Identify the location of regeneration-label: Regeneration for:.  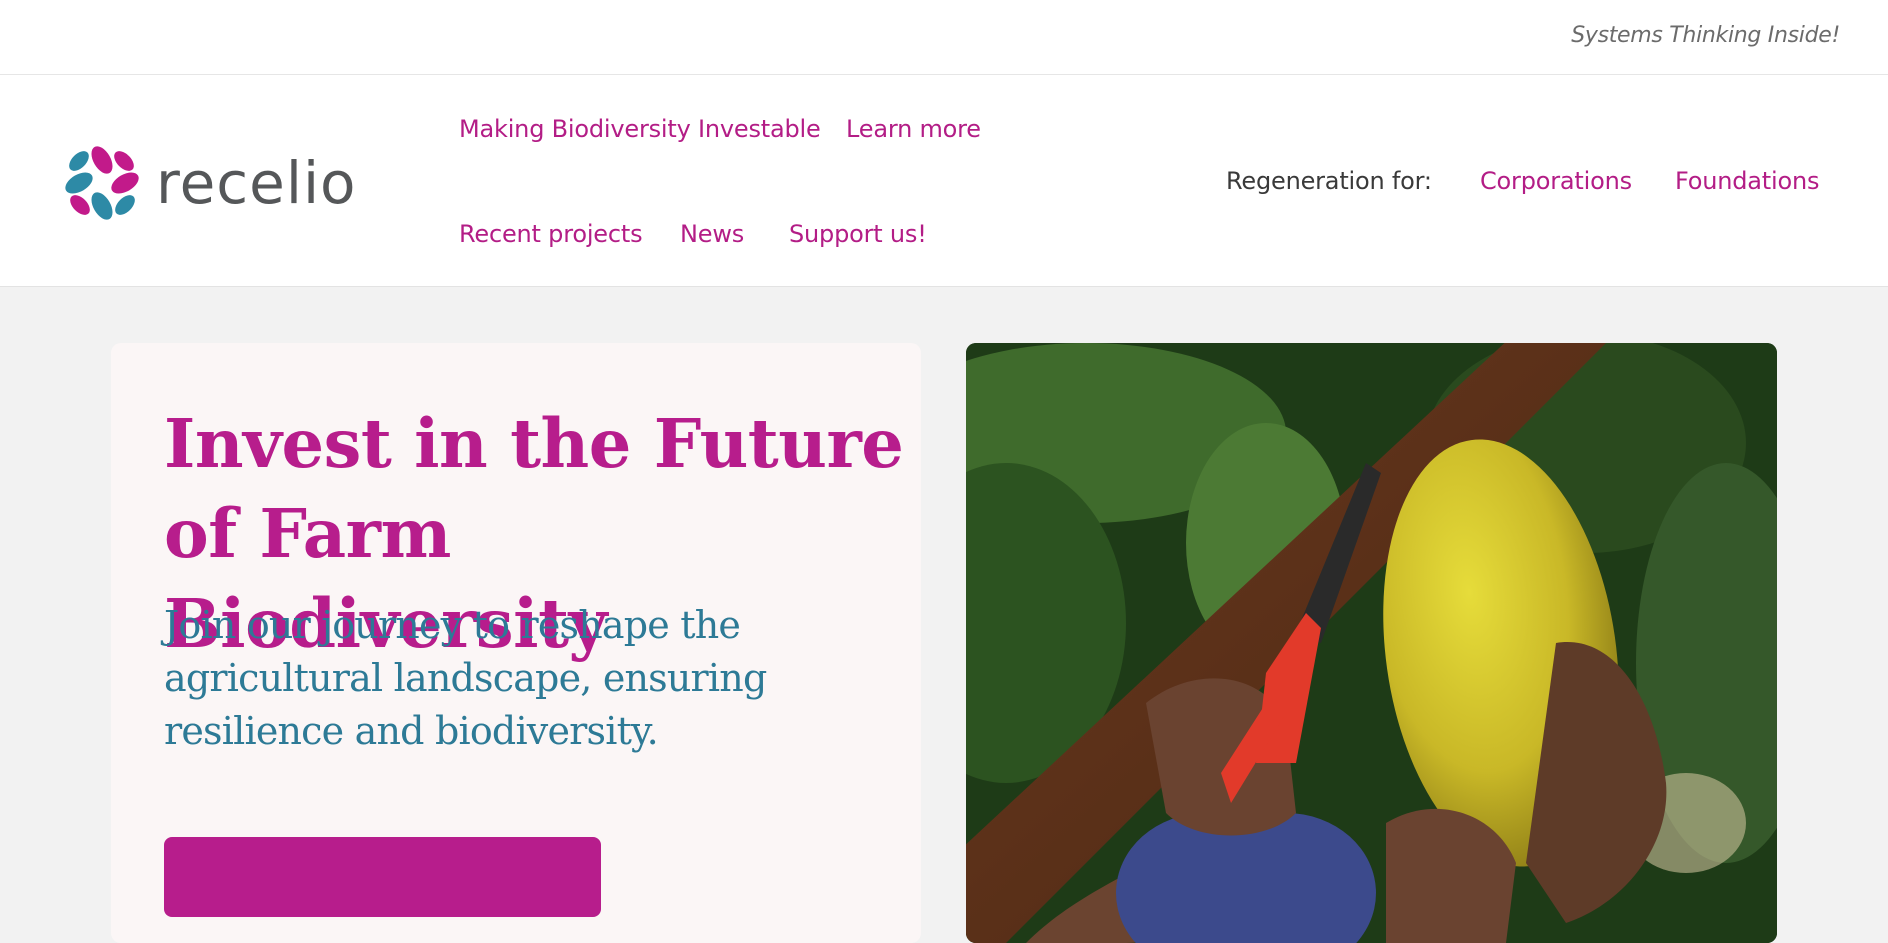
(1329, 181).